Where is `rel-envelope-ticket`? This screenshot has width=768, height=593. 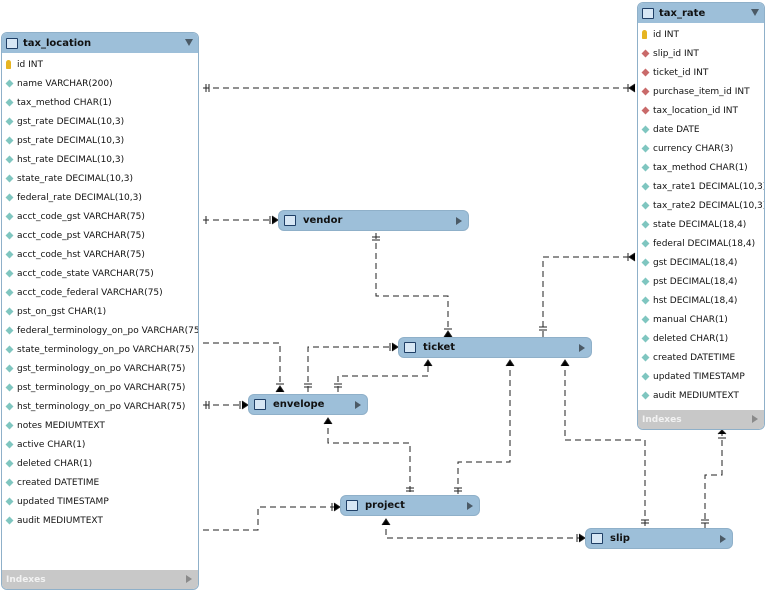
rel-envelope-ticket is located at coordinates (352, 369).